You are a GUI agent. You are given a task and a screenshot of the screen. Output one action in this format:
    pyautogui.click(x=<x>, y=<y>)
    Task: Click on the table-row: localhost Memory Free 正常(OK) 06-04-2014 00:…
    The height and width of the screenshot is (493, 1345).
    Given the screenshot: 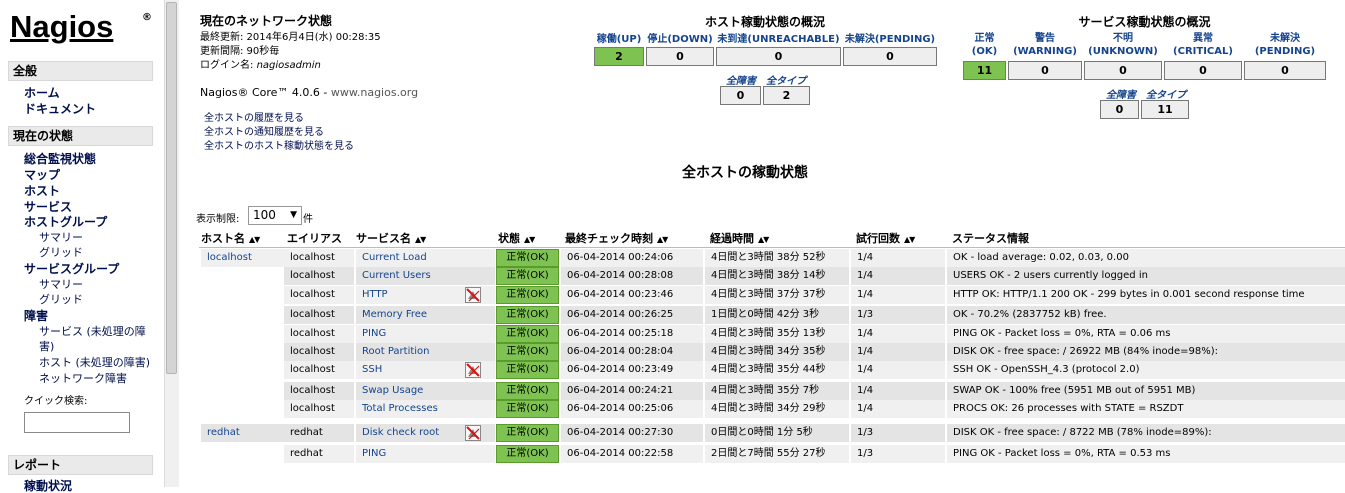 What is the action you would take?
    pyautogui.click(x=772, y=315)
    